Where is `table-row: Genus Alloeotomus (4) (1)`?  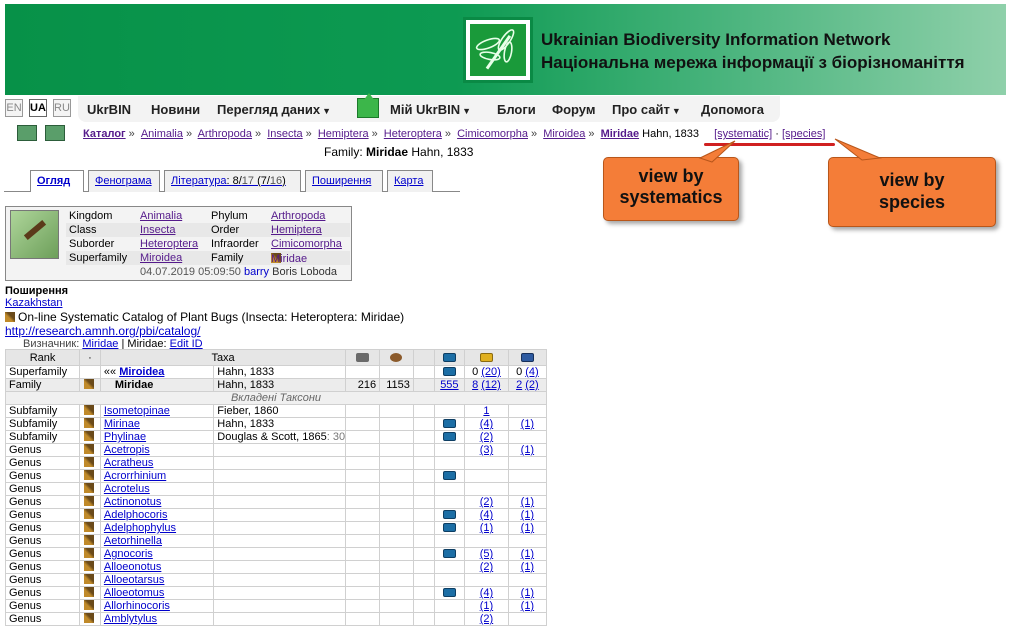
table-row: Genus Alloeotomus (4) (1) is located at coordinates (276, 593).